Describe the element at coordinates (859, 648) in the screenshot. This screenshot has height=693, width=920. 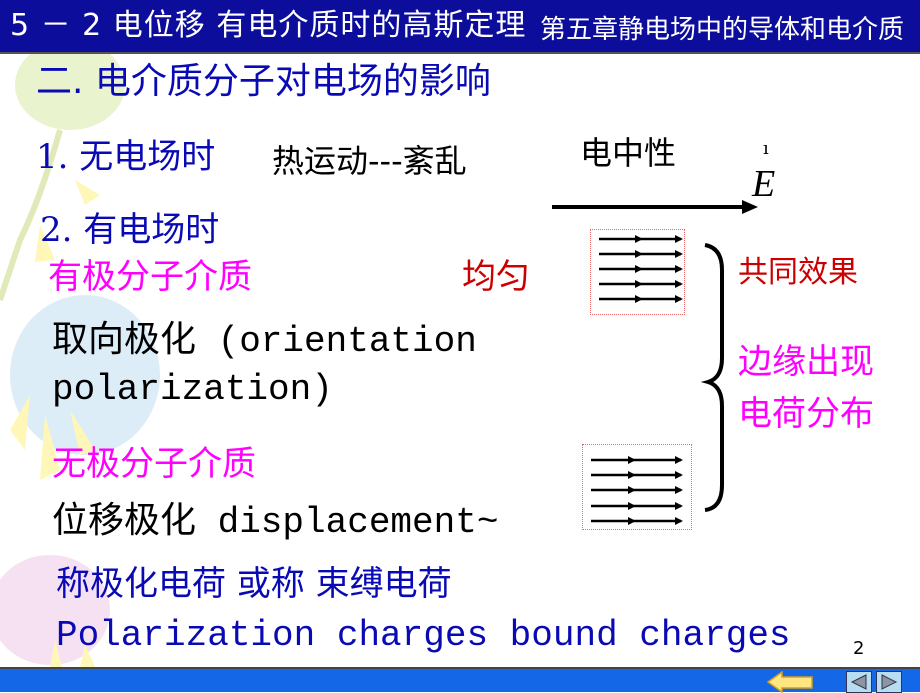
I see `page-number: 2` at that location.